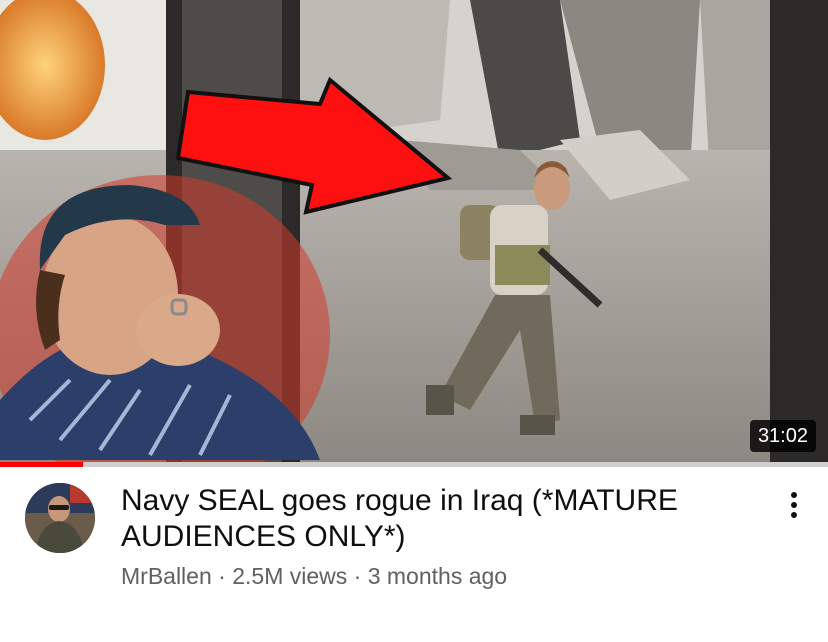 The height and width of the screenshot is (642, 828). I want to click on more-vert-icon, so click(794, 505).